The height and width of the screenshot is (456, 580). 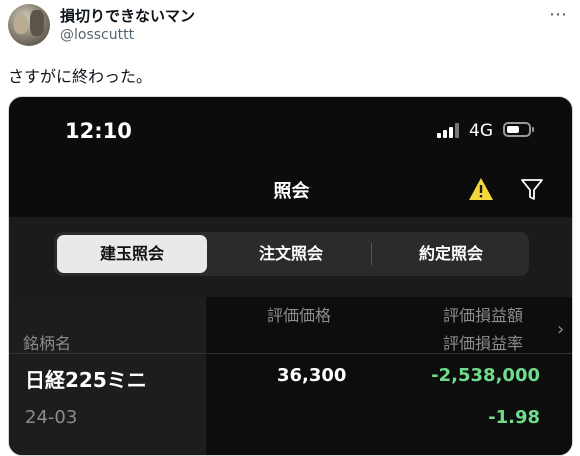 What do you see at coordinates (532, 189) in the screenshot?
I see `filter-icon` at bounding box center [532, 189].